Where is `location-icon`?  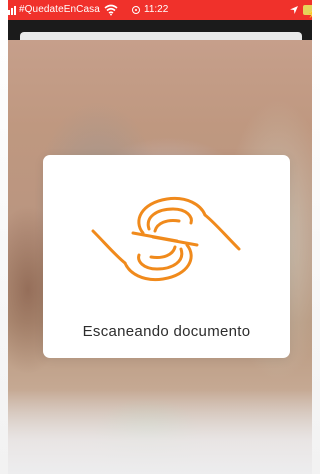 location-icon is located at coordinates (294, 10).